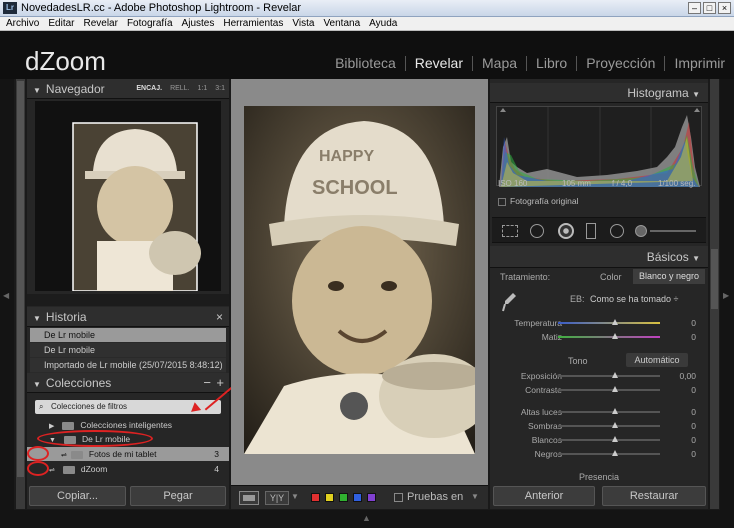 This screenshot has width=734, height=528. What do you see at coordinates (615, 389) in the screenshot?
I see `contrast-slider-knob` at bounding box center [615, 389].